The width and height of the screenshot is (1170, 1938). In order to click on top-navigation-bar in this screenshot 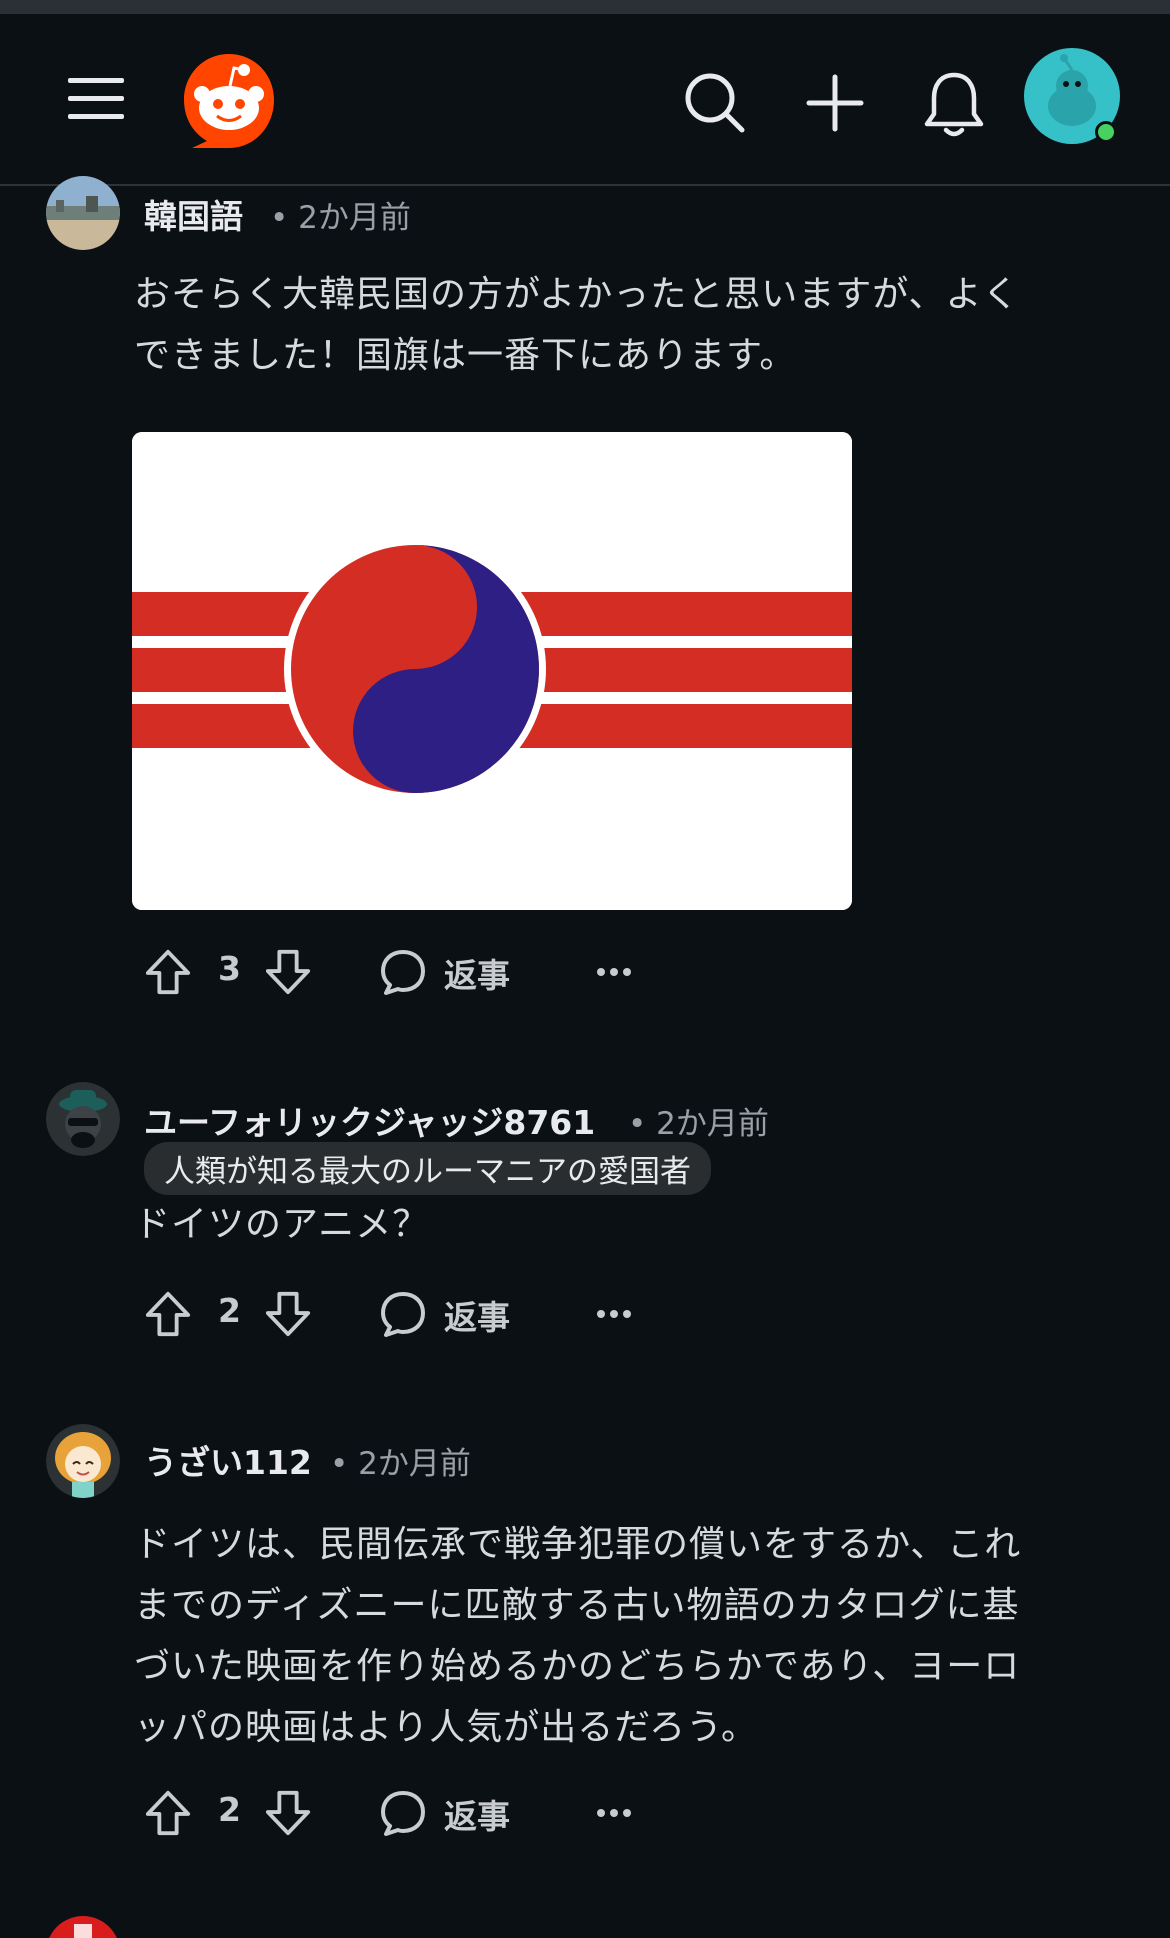, I will do `click(585, 100)`.